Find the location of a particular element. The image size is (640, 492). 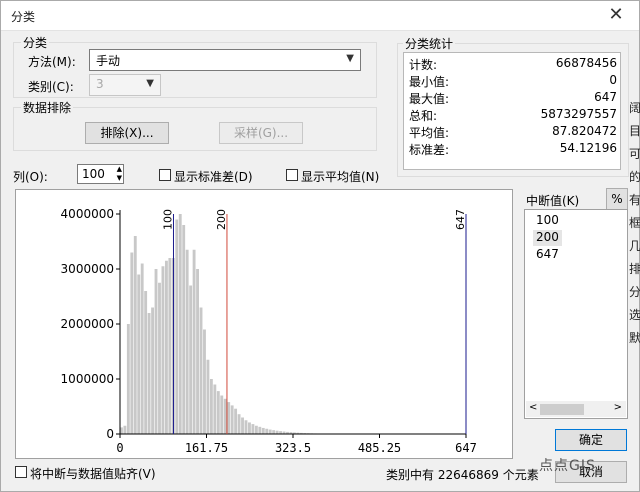

stat-value: 66878456 is located at coordinates (586, 63).